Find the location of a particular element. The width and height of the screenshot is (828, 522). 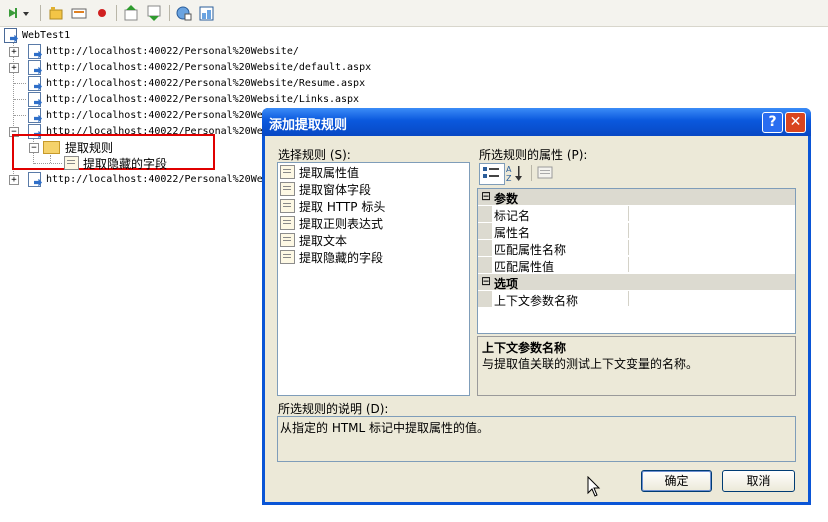

sort-az-icon: AZ is located at coordinates (514, 174).